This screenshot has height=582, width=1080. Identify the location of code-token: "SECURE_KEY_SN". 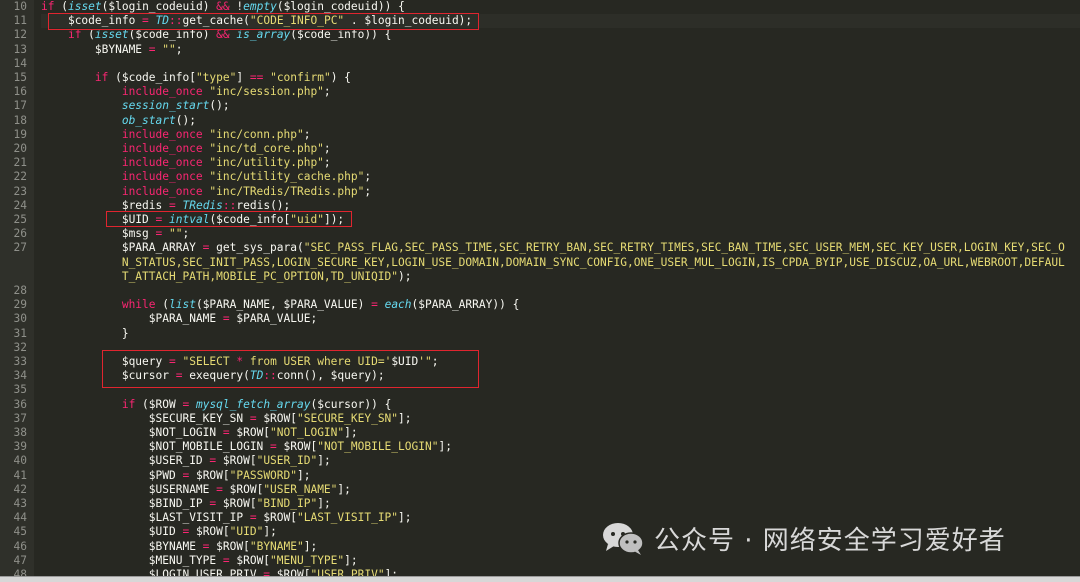
(348, 418).